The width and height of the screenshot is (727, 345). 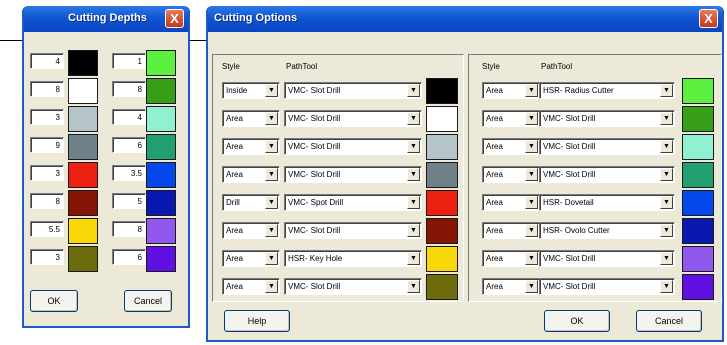 What do you see at coordinates (251, 90) in the screenshot?
I see `style-dropdown: Inside ▼` at bounding box center [251, 90].